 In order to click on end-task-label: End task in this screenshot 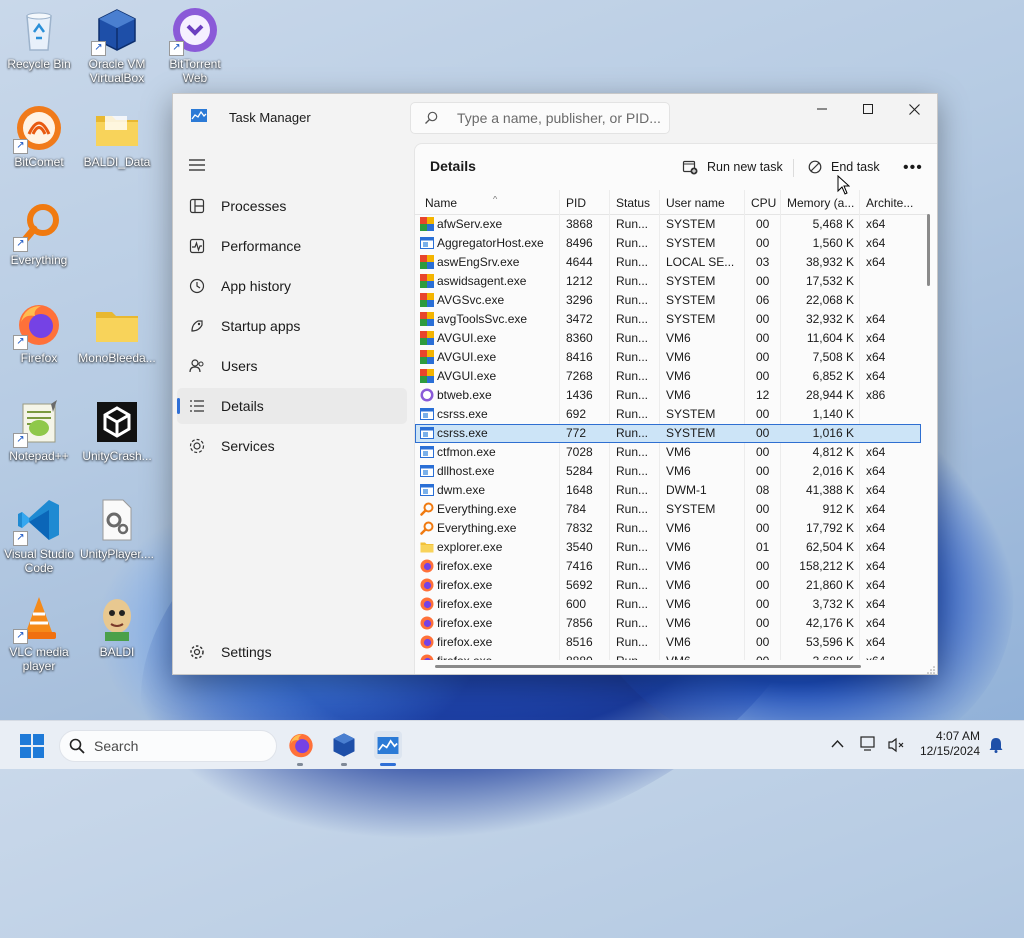, I will do `click(855, 167)`.